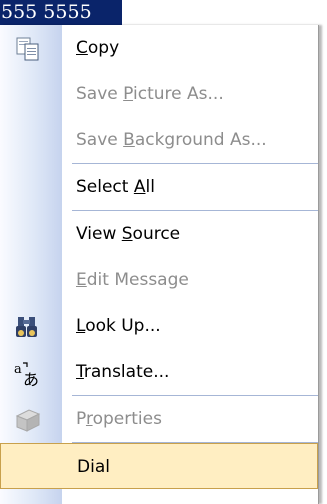 This screenshot has width=327, height=504. I want to click on menu-item-properties: Properties, so click(159, 419).